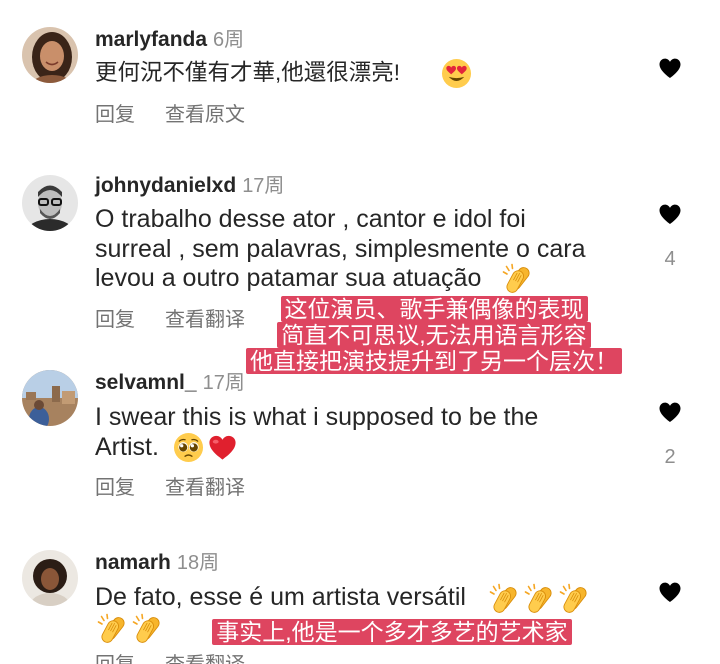 The width and height of the screenshot is (720, 664). I want to click on pleading-face-icon, so click(188, 447).